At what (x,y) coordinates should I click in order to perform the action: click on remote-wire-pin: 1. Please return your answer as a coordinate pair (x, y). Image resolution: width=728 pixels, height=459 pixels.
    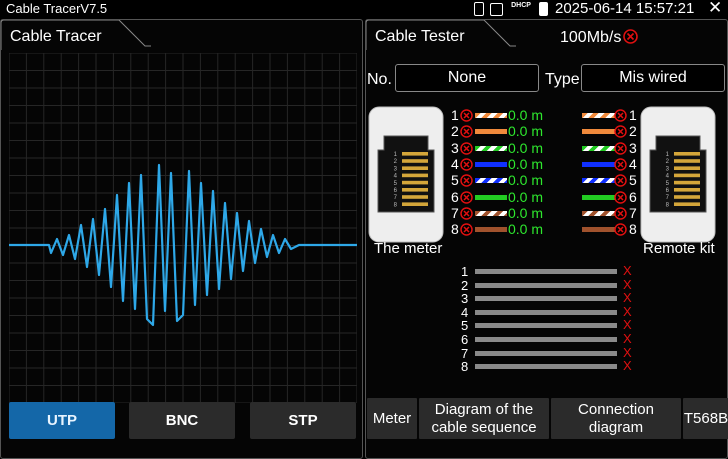
    Looking at the image, I should click on (633, 115).